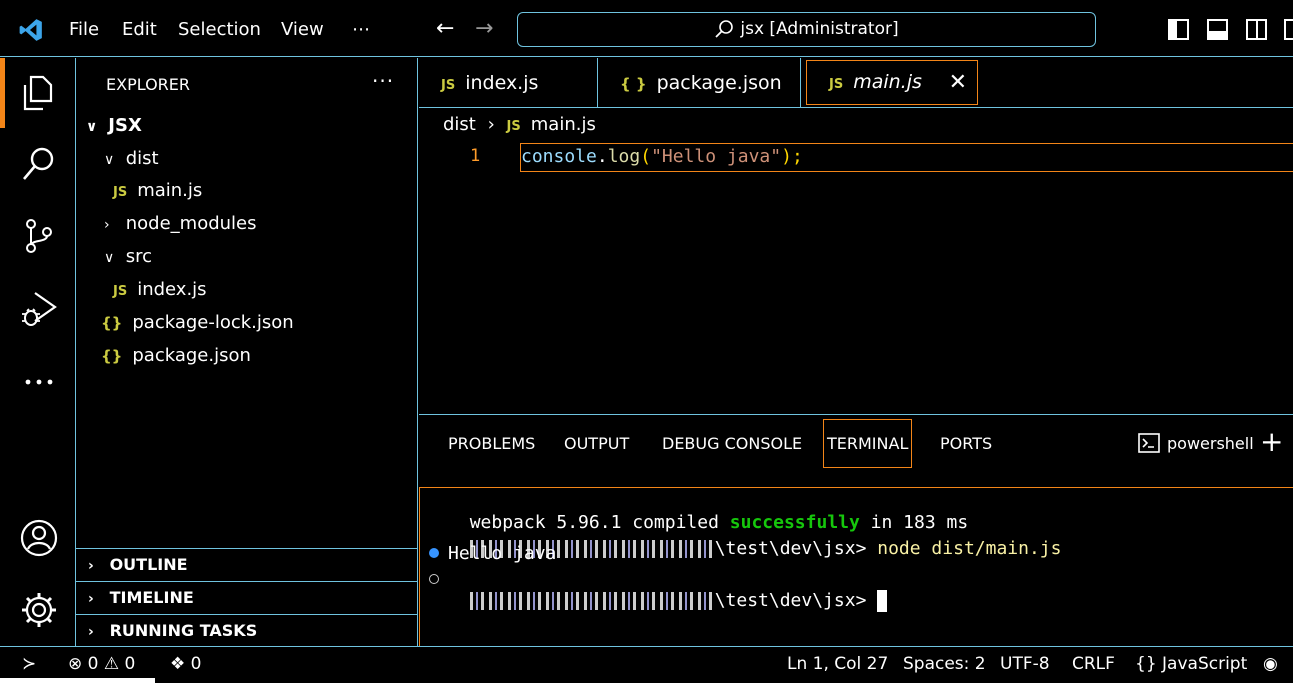 This screenshot has width=1293, height=683. I want to click on warning-icon: ⚠, so click(111, 664).